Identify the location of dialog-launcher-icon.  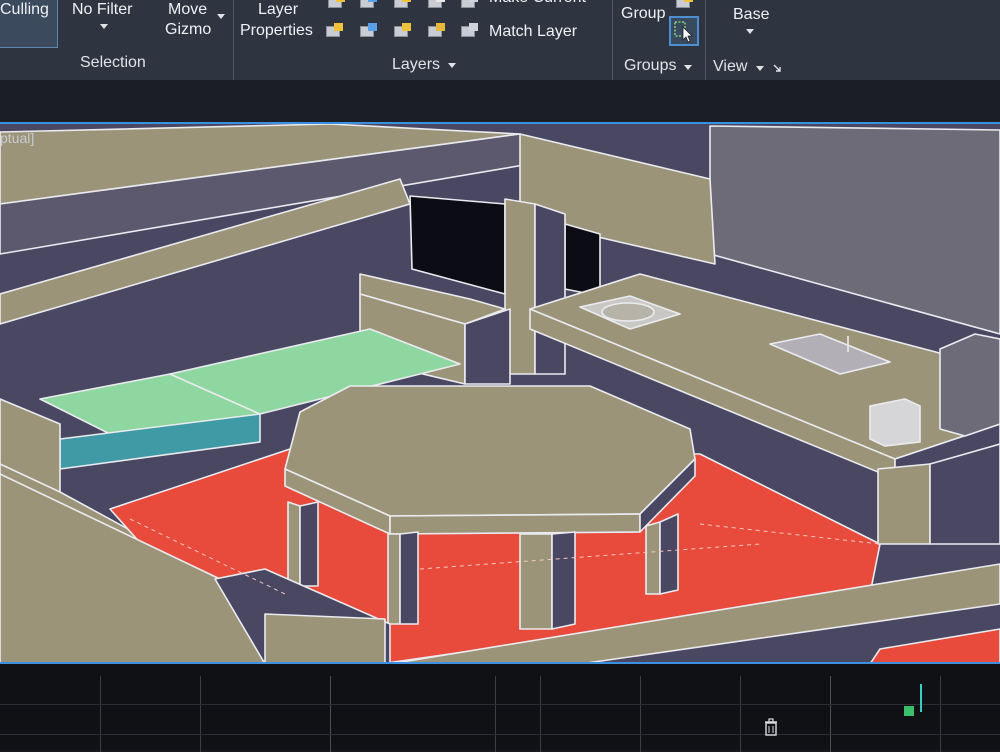
(777, 68).